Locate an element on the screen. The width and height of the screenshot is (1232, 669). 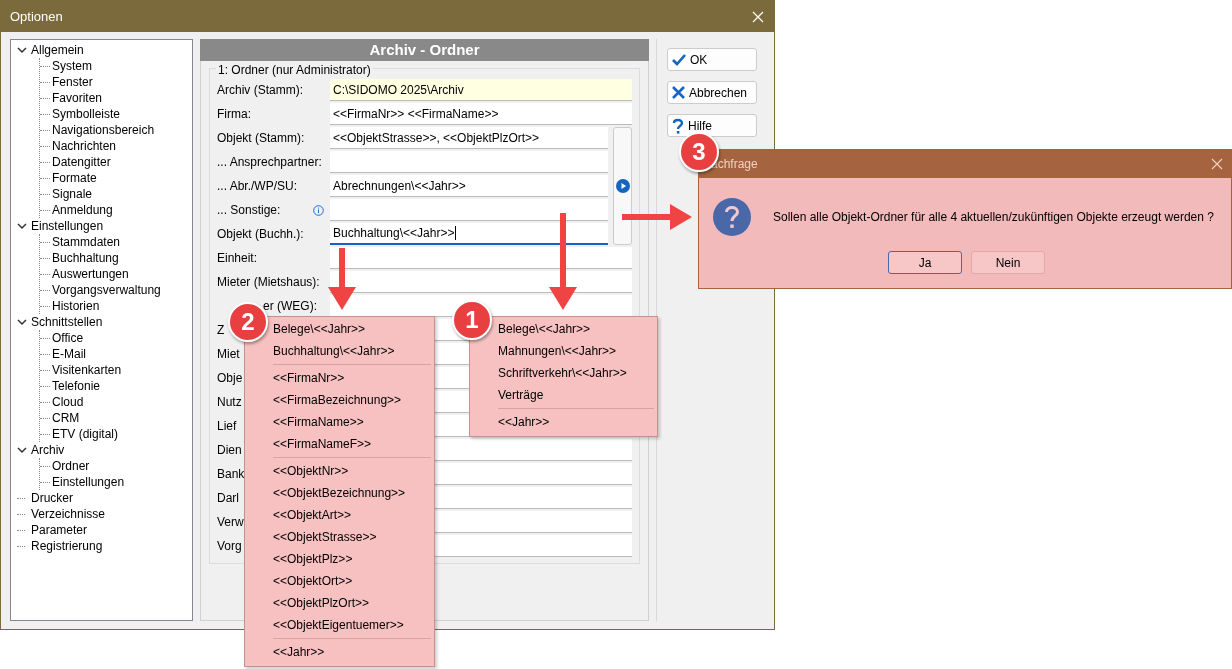
menu-item: <<ObjektEigentuemer>> is located at coordinates (352, 625).